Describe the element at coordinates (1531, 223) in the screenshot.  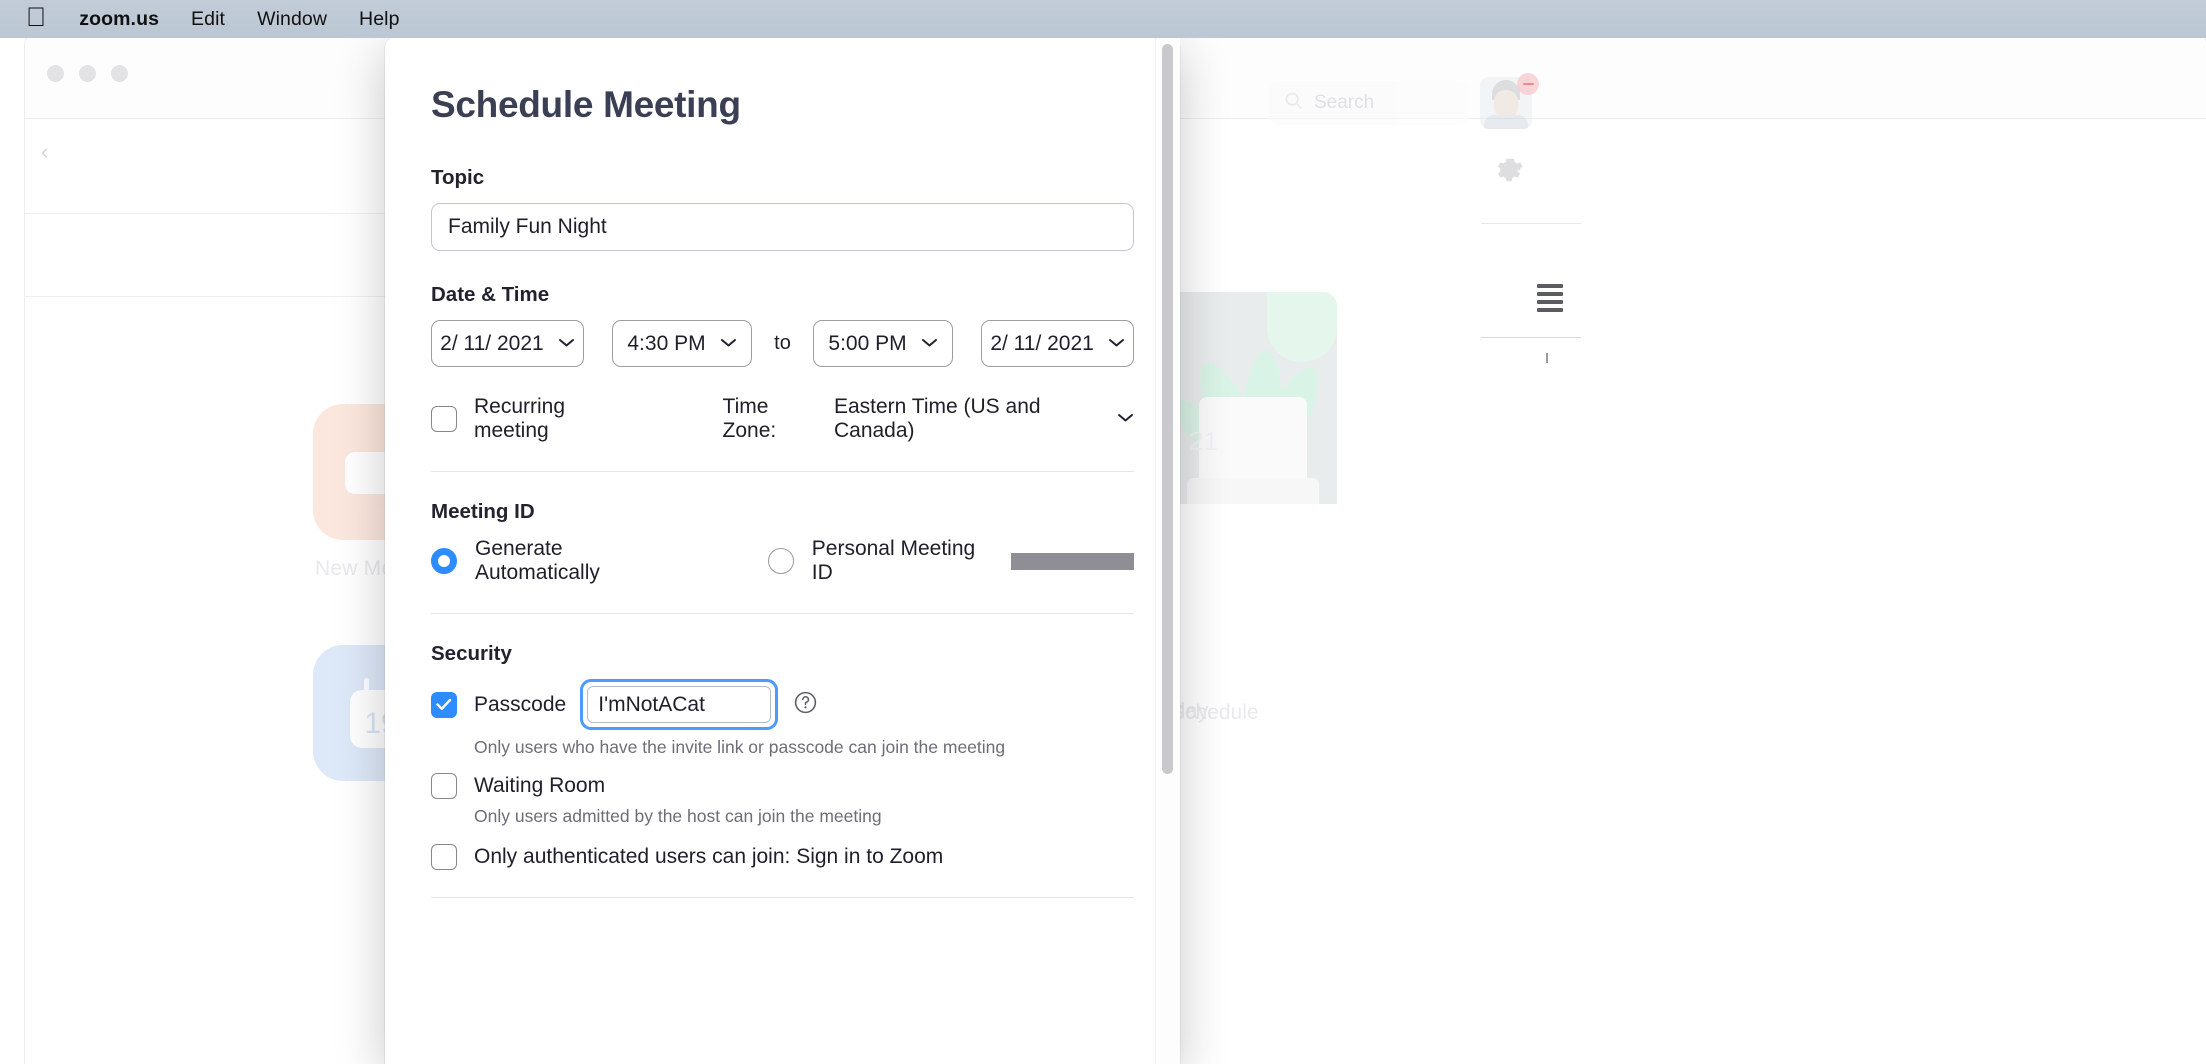
I see `list-divider-top` at that location.